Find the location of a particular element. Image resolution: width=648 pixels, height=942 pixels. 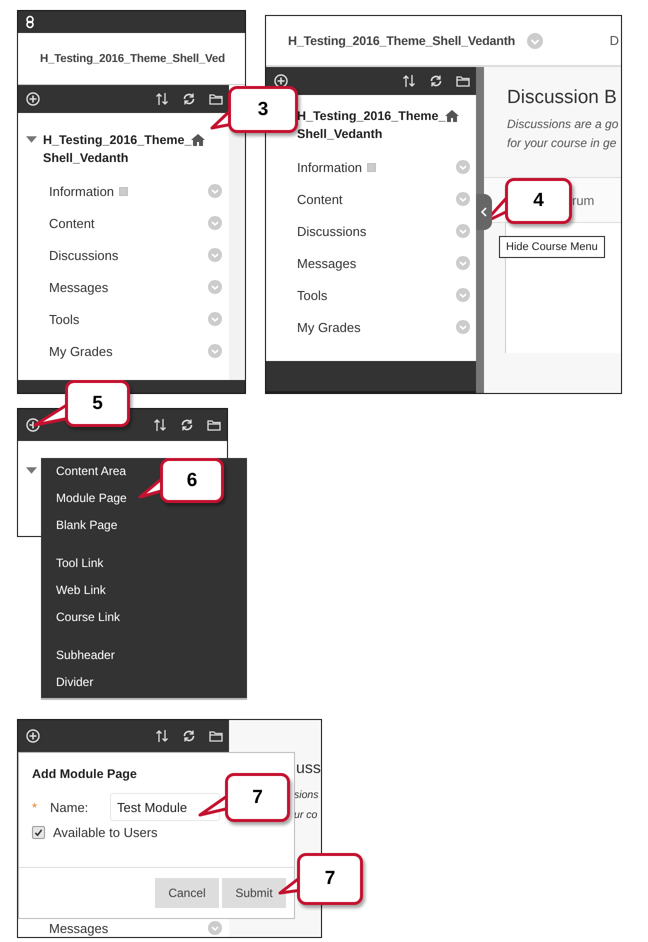

add-menu-item: Web Link is located at coordinates (81, 595).